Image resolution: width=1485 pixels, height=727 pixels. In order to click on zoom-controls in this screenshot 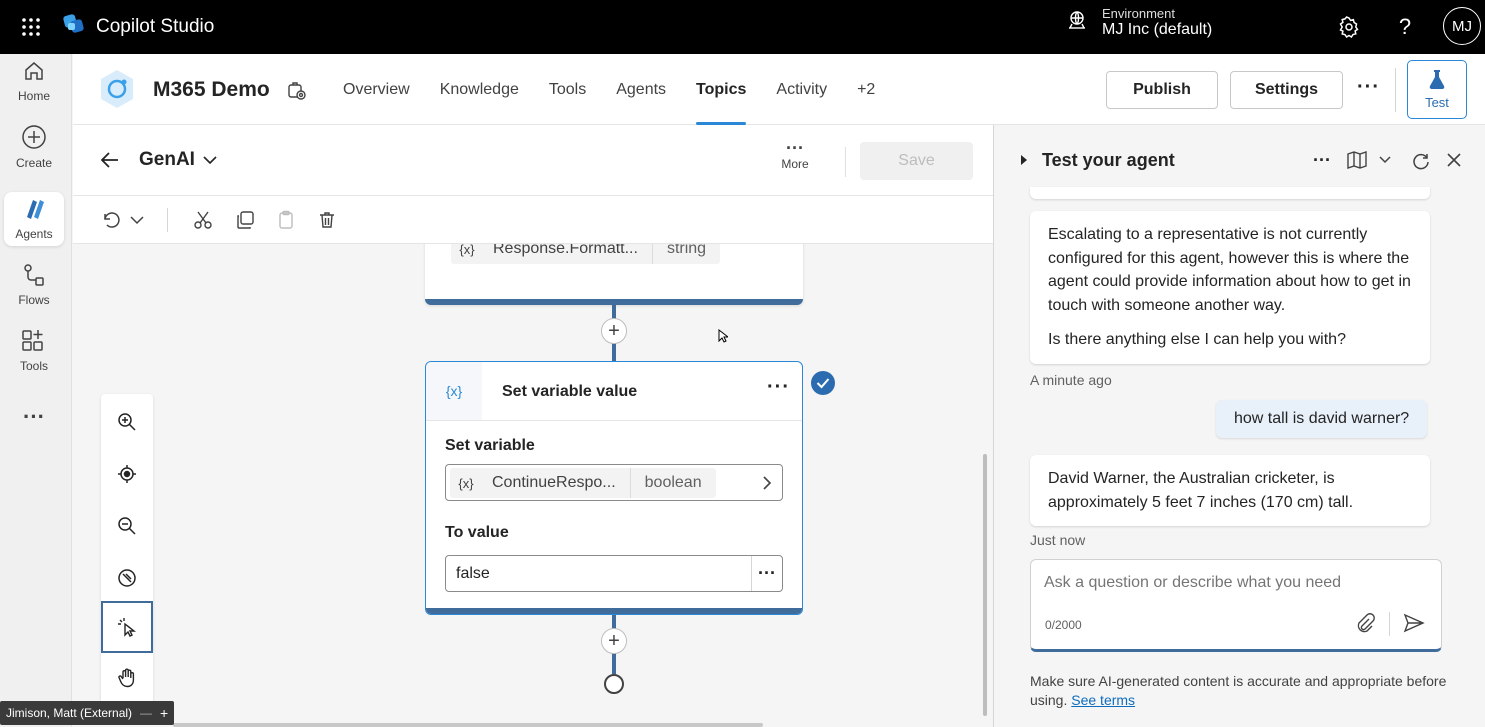, I will do `click(127, 549)`.